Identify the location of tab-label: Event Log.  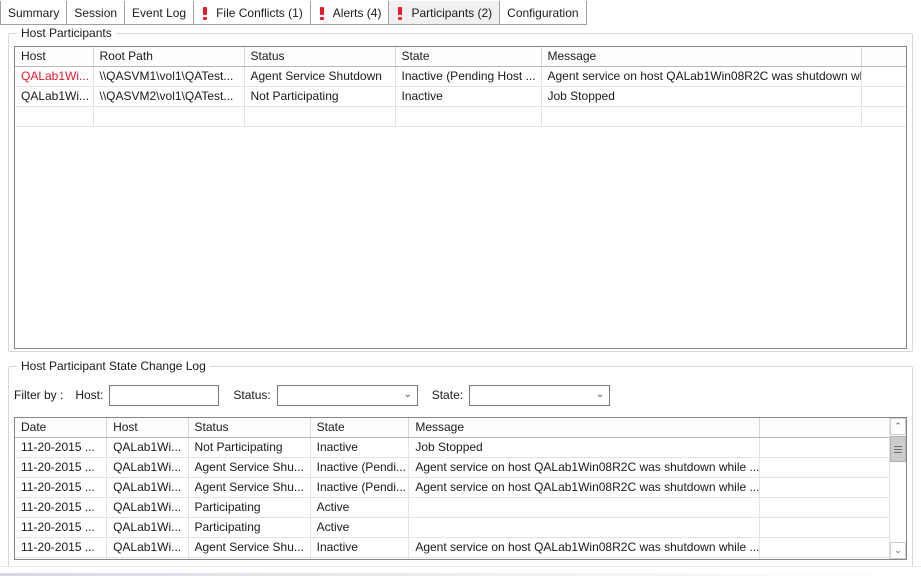
(159, 12).